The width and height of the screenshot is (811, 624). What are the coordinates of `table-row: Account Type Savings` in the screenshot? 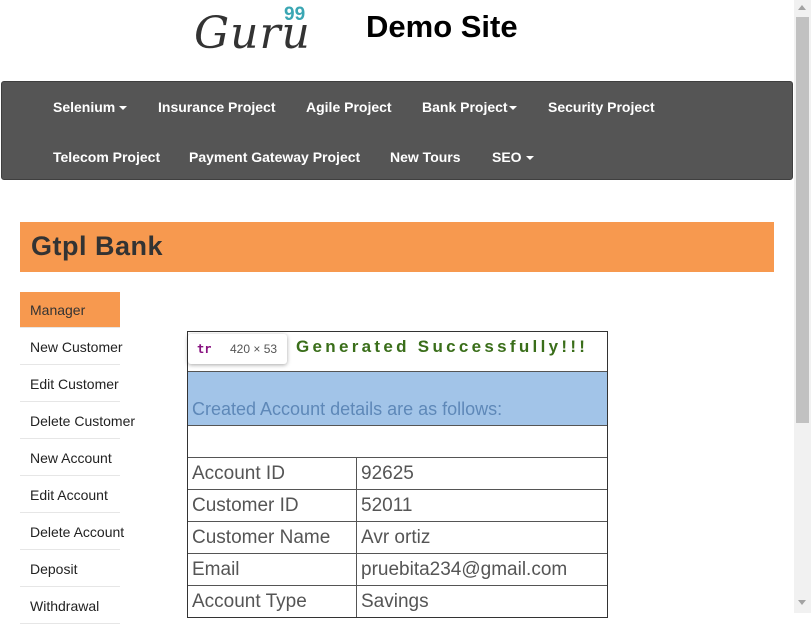 It's located at (397, 601).